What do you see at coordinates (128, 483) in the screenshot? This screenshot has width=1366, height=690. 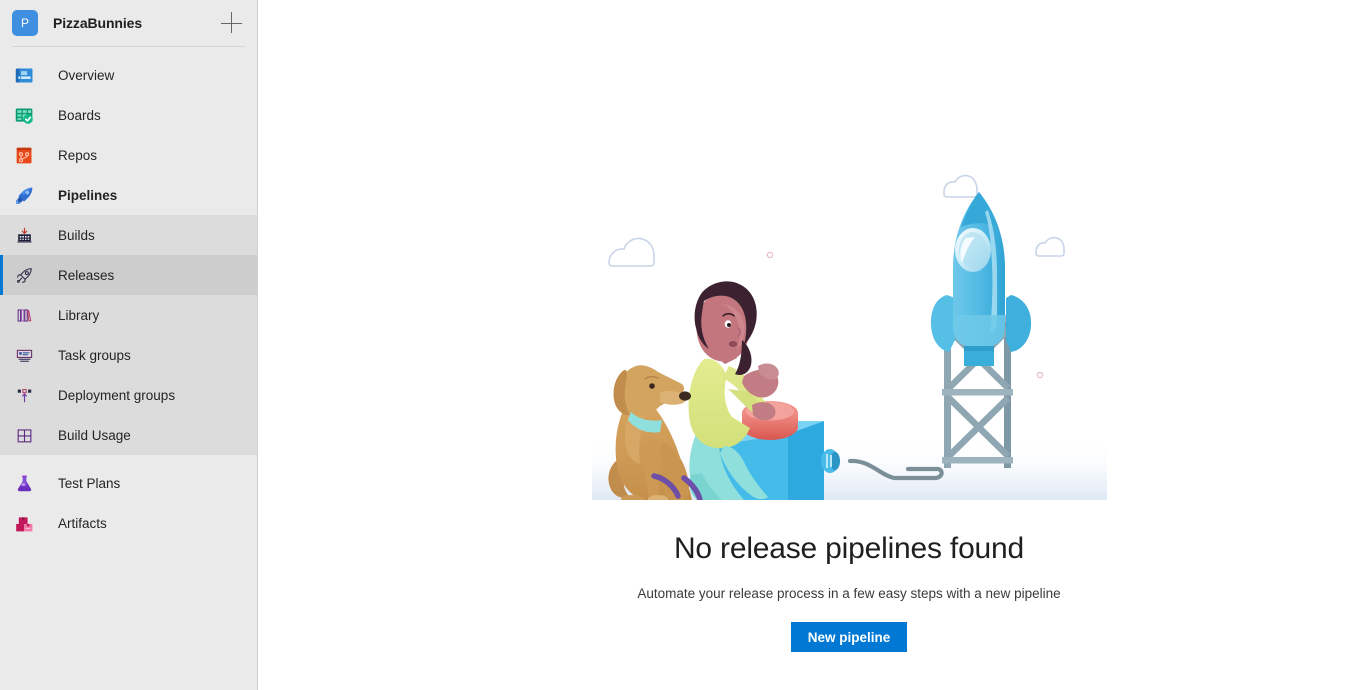 I see `sidebar-item-test-plans: Test Plans` at bounding box center [128, 483].